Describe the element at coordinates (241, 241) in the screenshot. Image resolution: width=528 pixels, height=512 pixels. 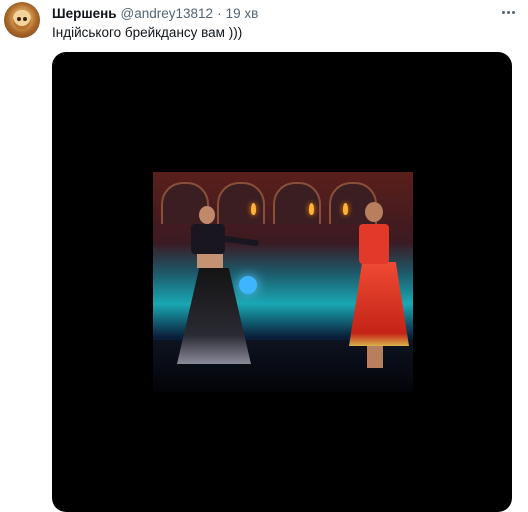
I see `dancer-left-arm` at that location.